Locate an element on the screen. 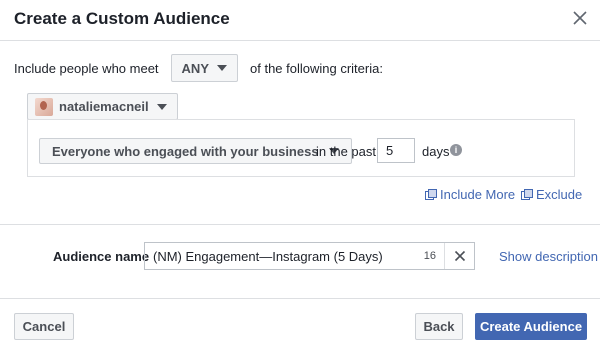  account-name: nataliemacneil is located at coordinates (104, 106).